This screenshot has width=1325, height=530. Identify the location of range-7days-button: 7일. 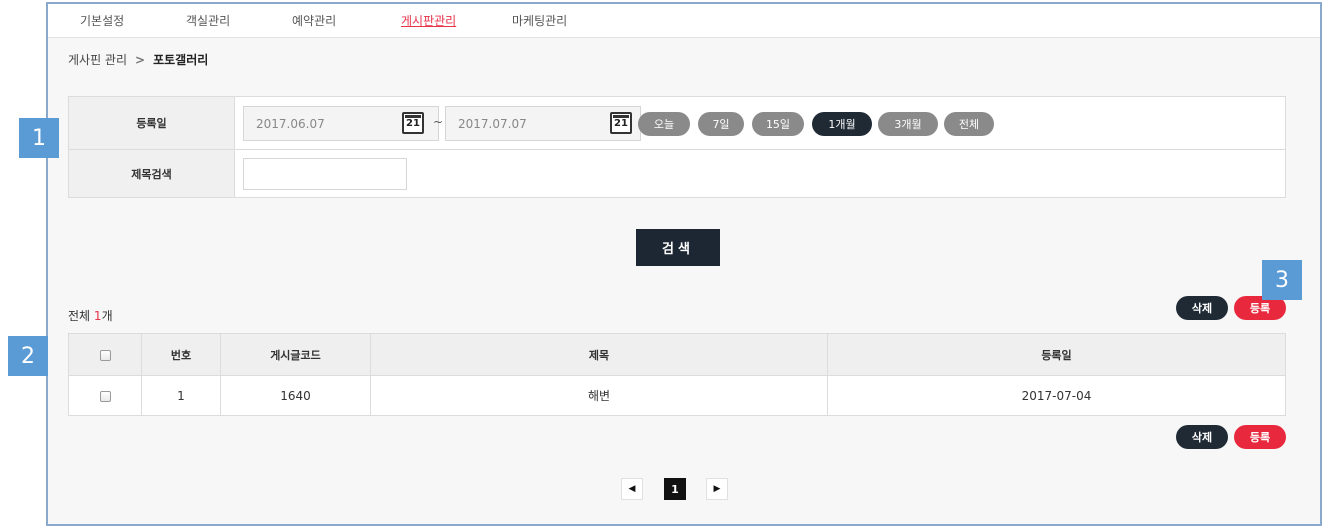
(721, 124).